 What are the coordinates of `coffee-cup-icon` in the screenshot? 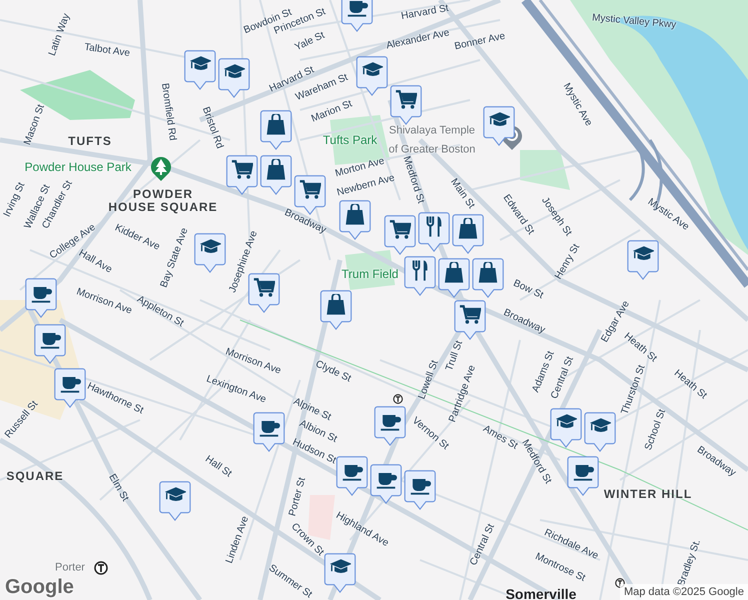 It's located at (357, 9).